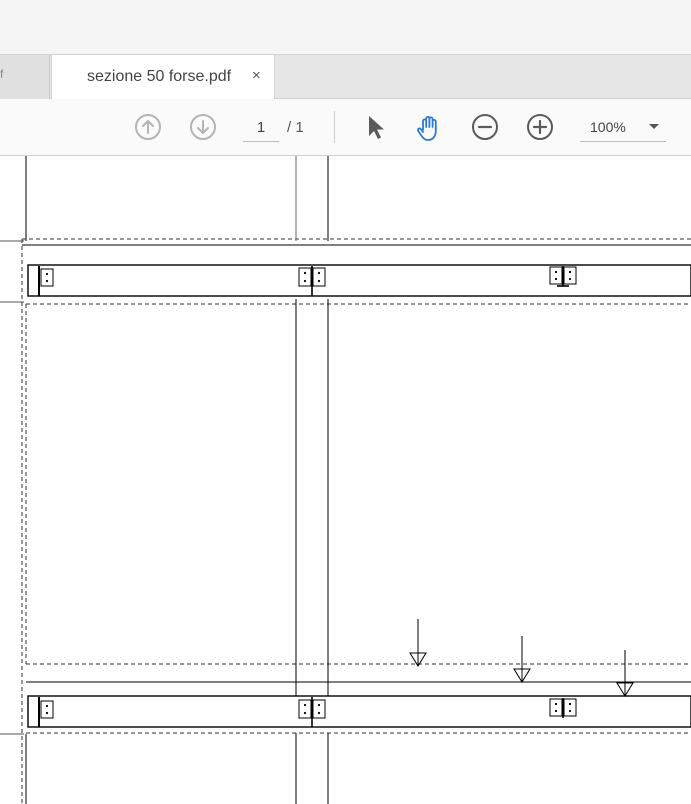  Describe the element at coordinates (256, 75) in the screenshot. I see `close-icon: ×` at that location.